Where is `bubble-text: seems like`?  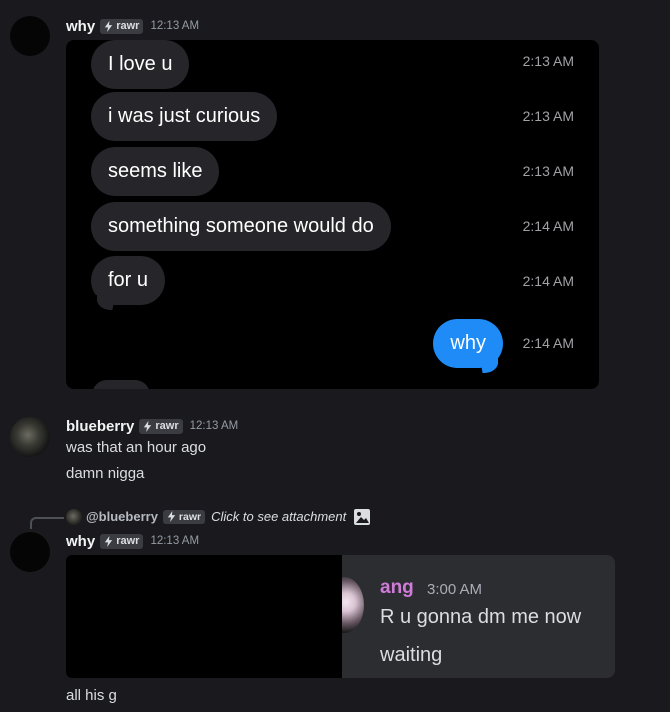
bubble-text: seems like is located at coordinates (155, 171).